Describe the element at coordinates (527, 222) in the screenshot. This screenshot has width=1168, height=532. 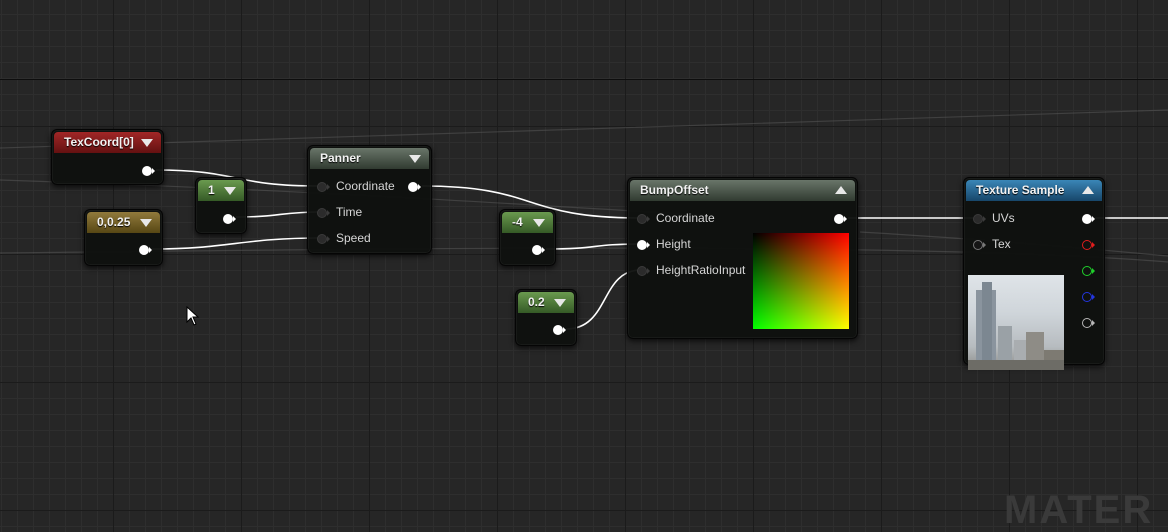
I see `node-header: -4` at that location.